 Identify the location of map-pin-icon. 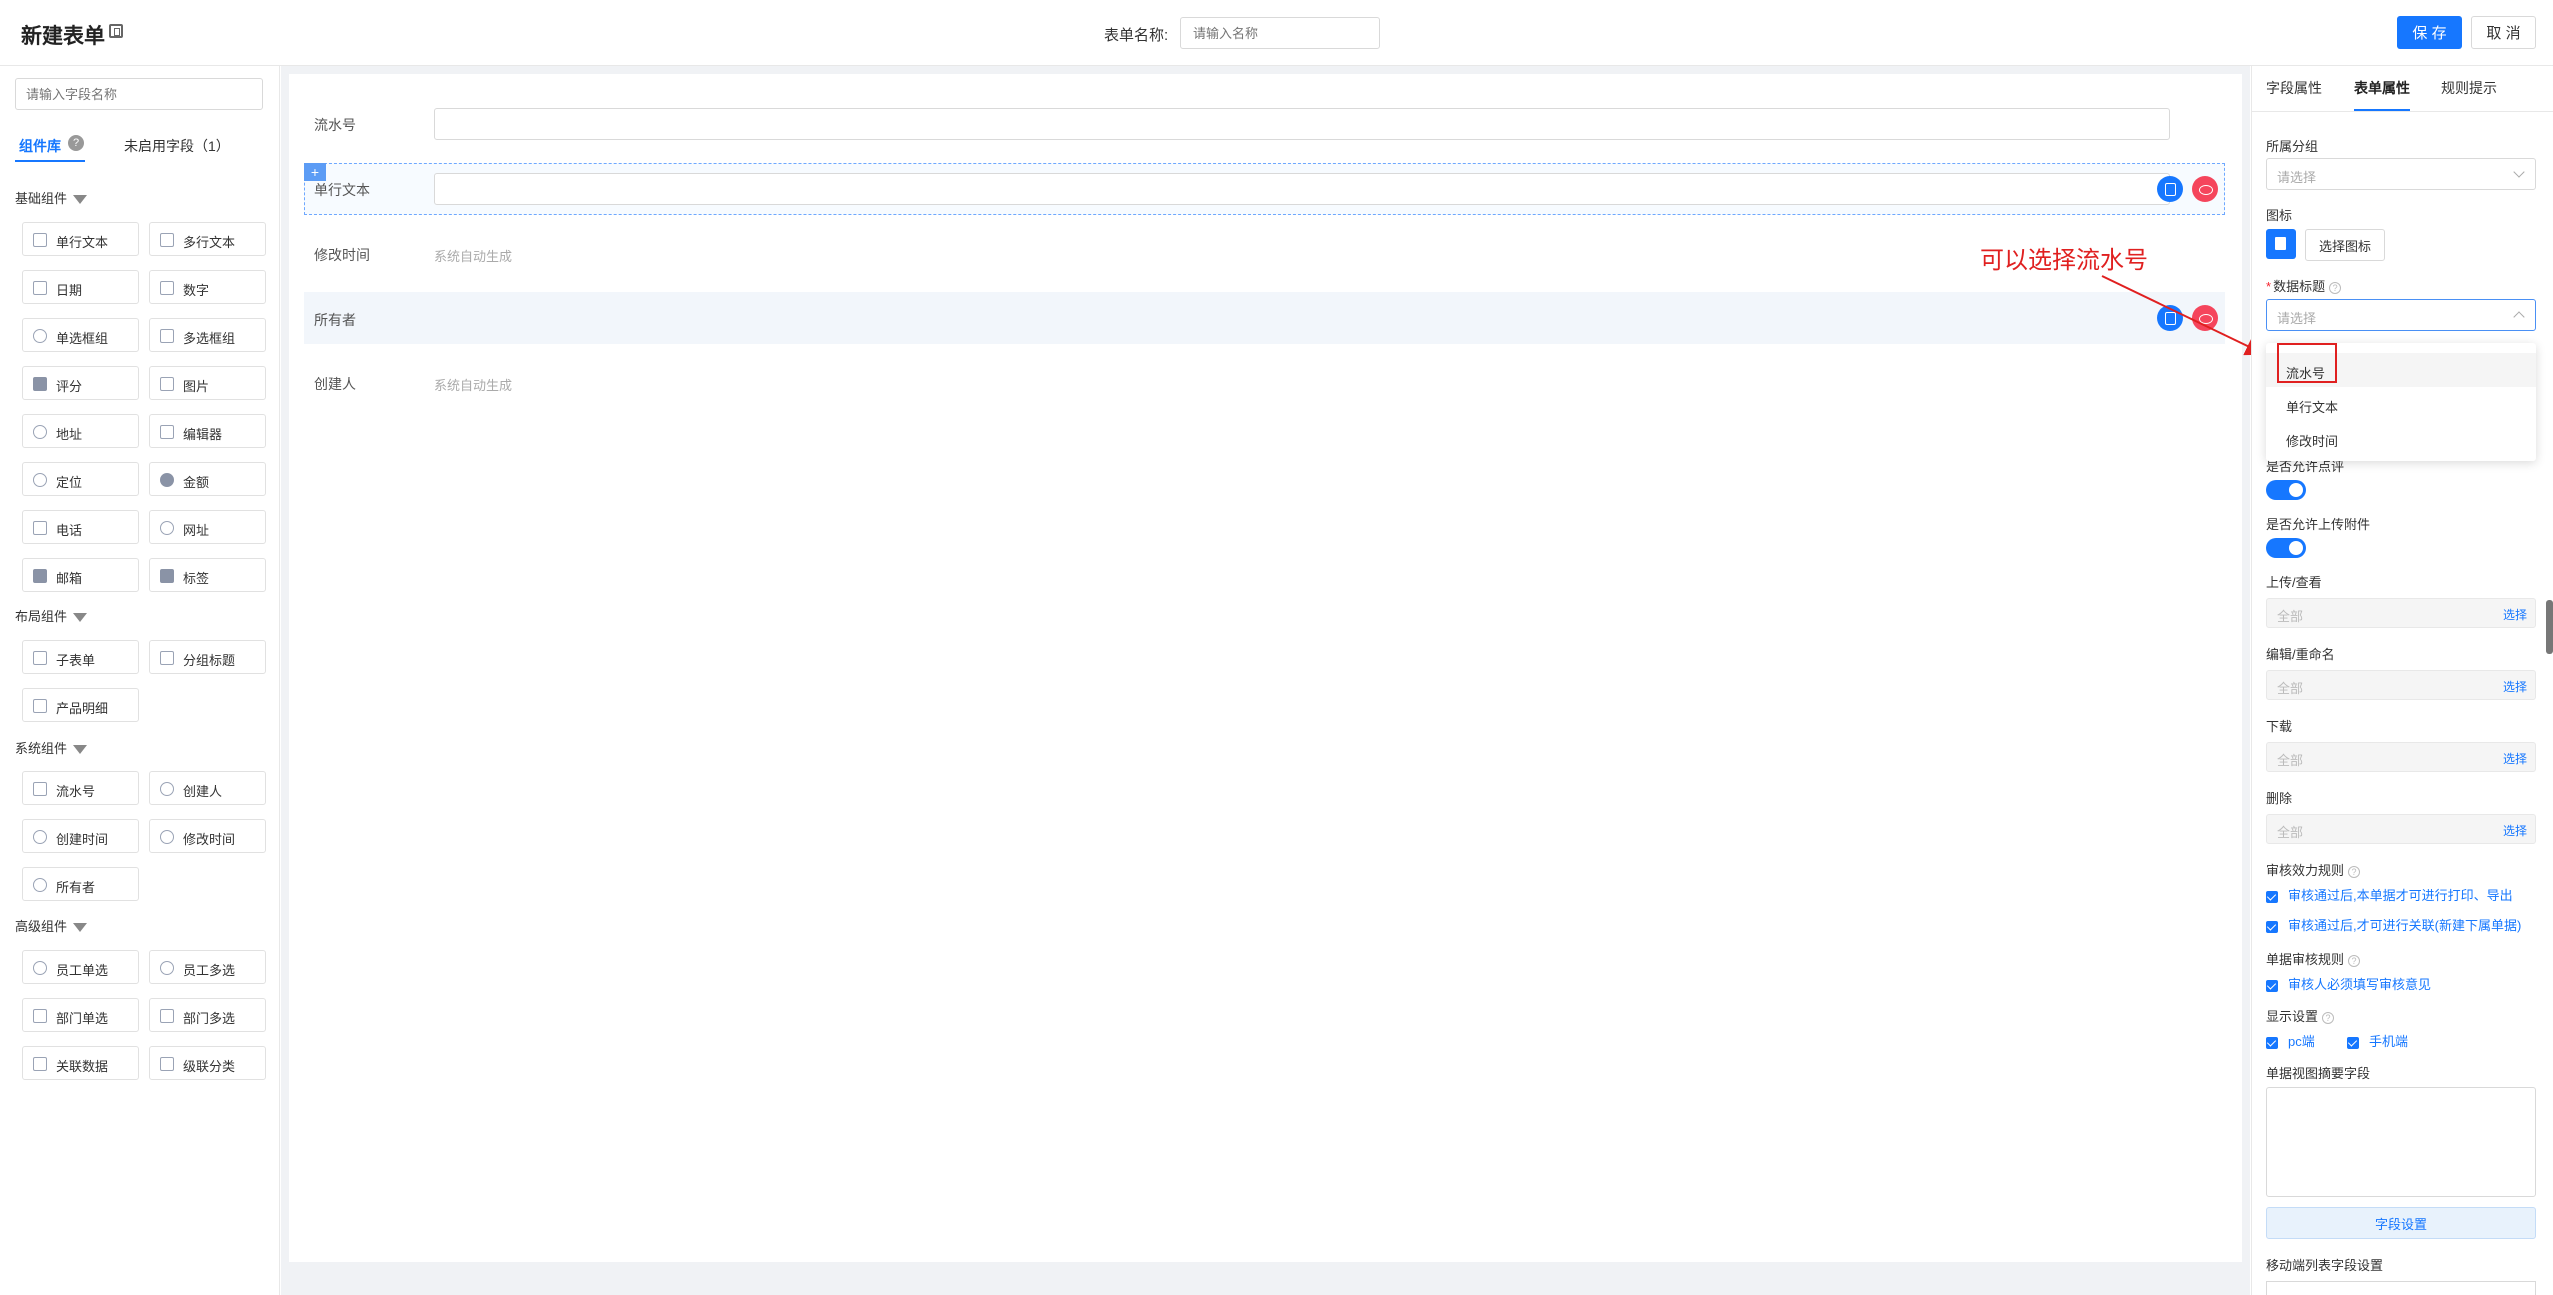
(40, 432).